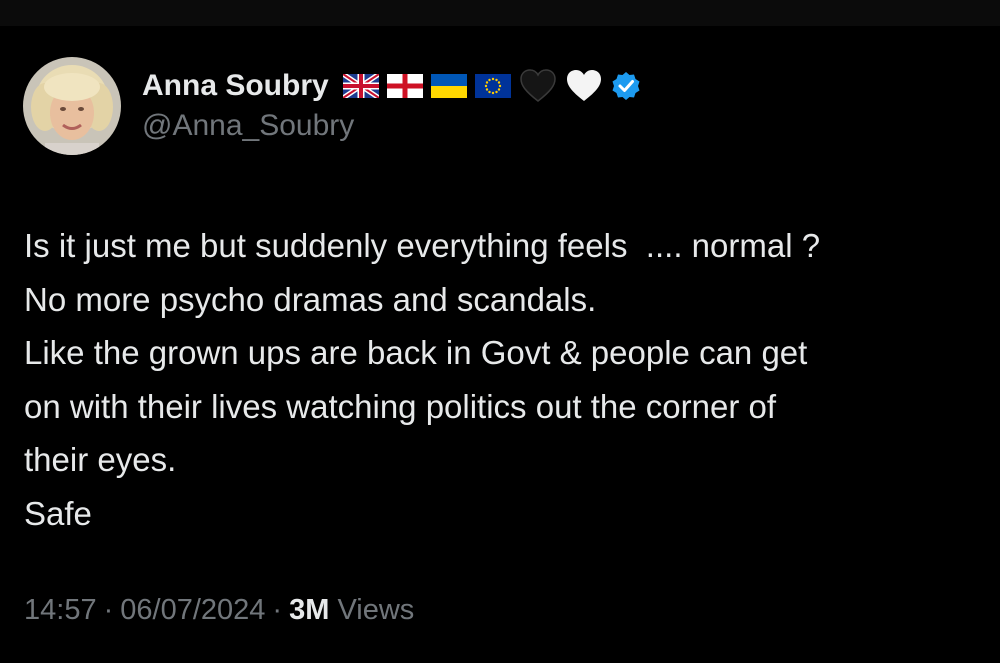 This screenshot has height=663, width=1000. I want to click on england-flag-icon, so click(404, 86).